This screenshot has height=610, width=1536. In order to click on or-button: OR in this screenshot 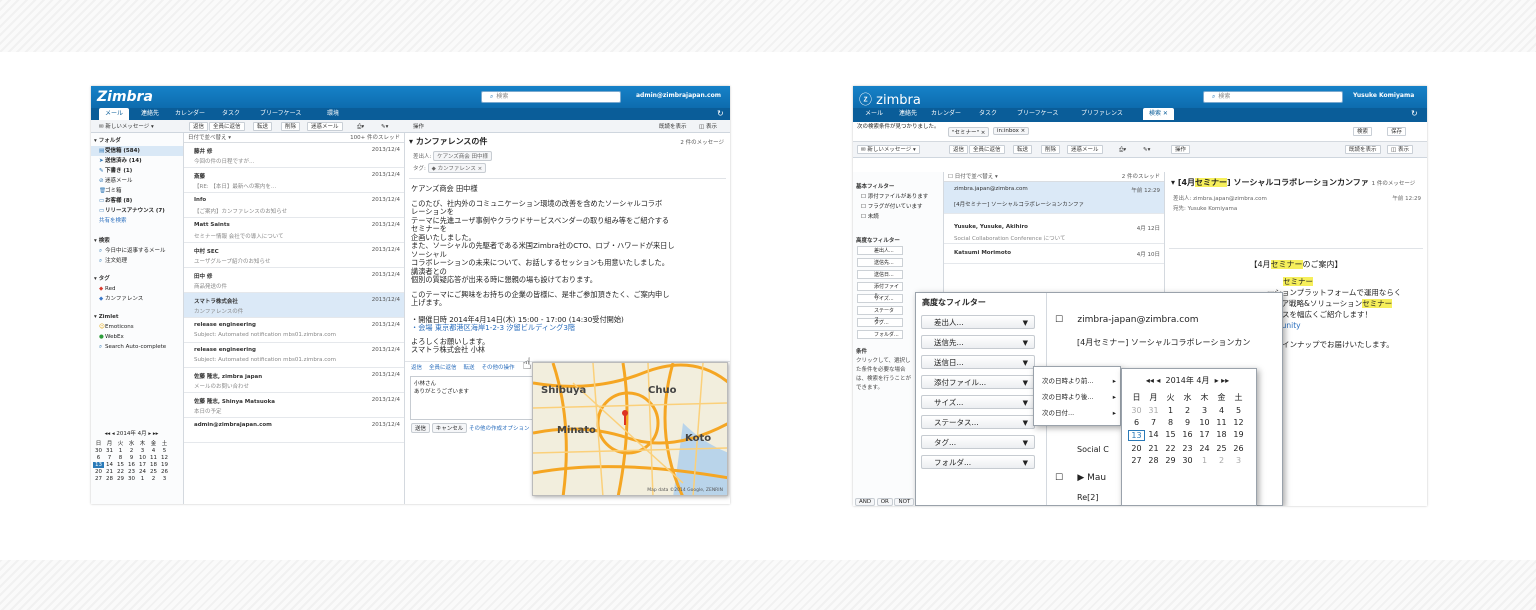, I will do `click(884, 502)`.